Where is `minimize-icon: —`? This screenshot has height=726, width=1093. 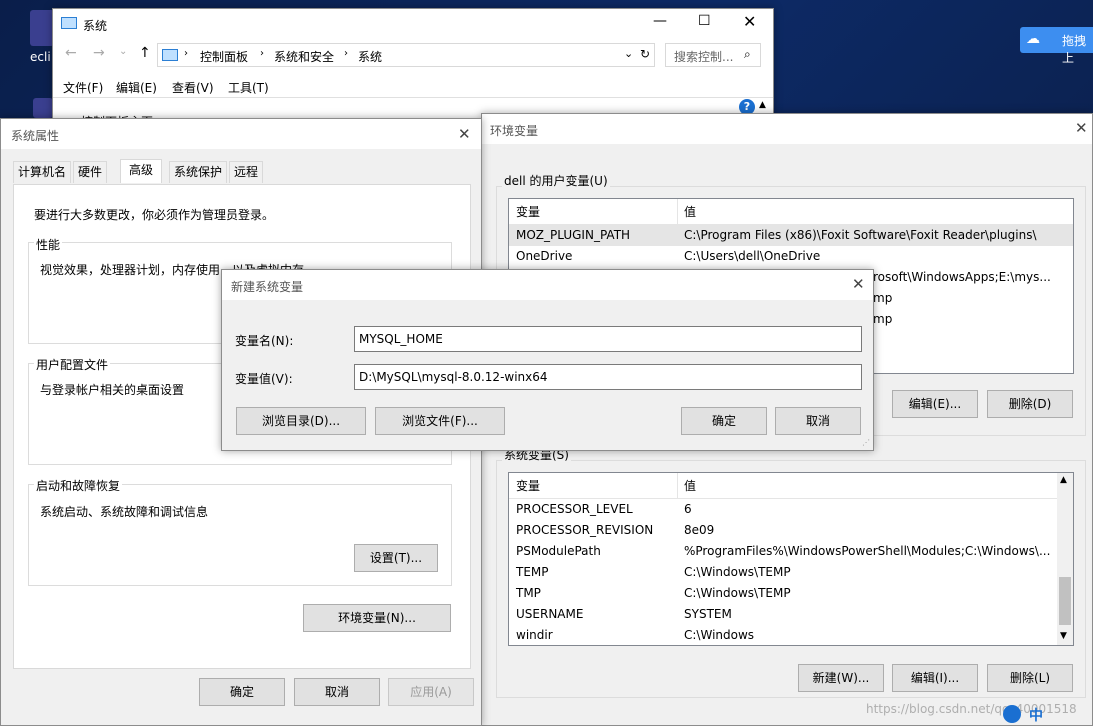 minimize-icon: — is located at coordinates (660, 21).